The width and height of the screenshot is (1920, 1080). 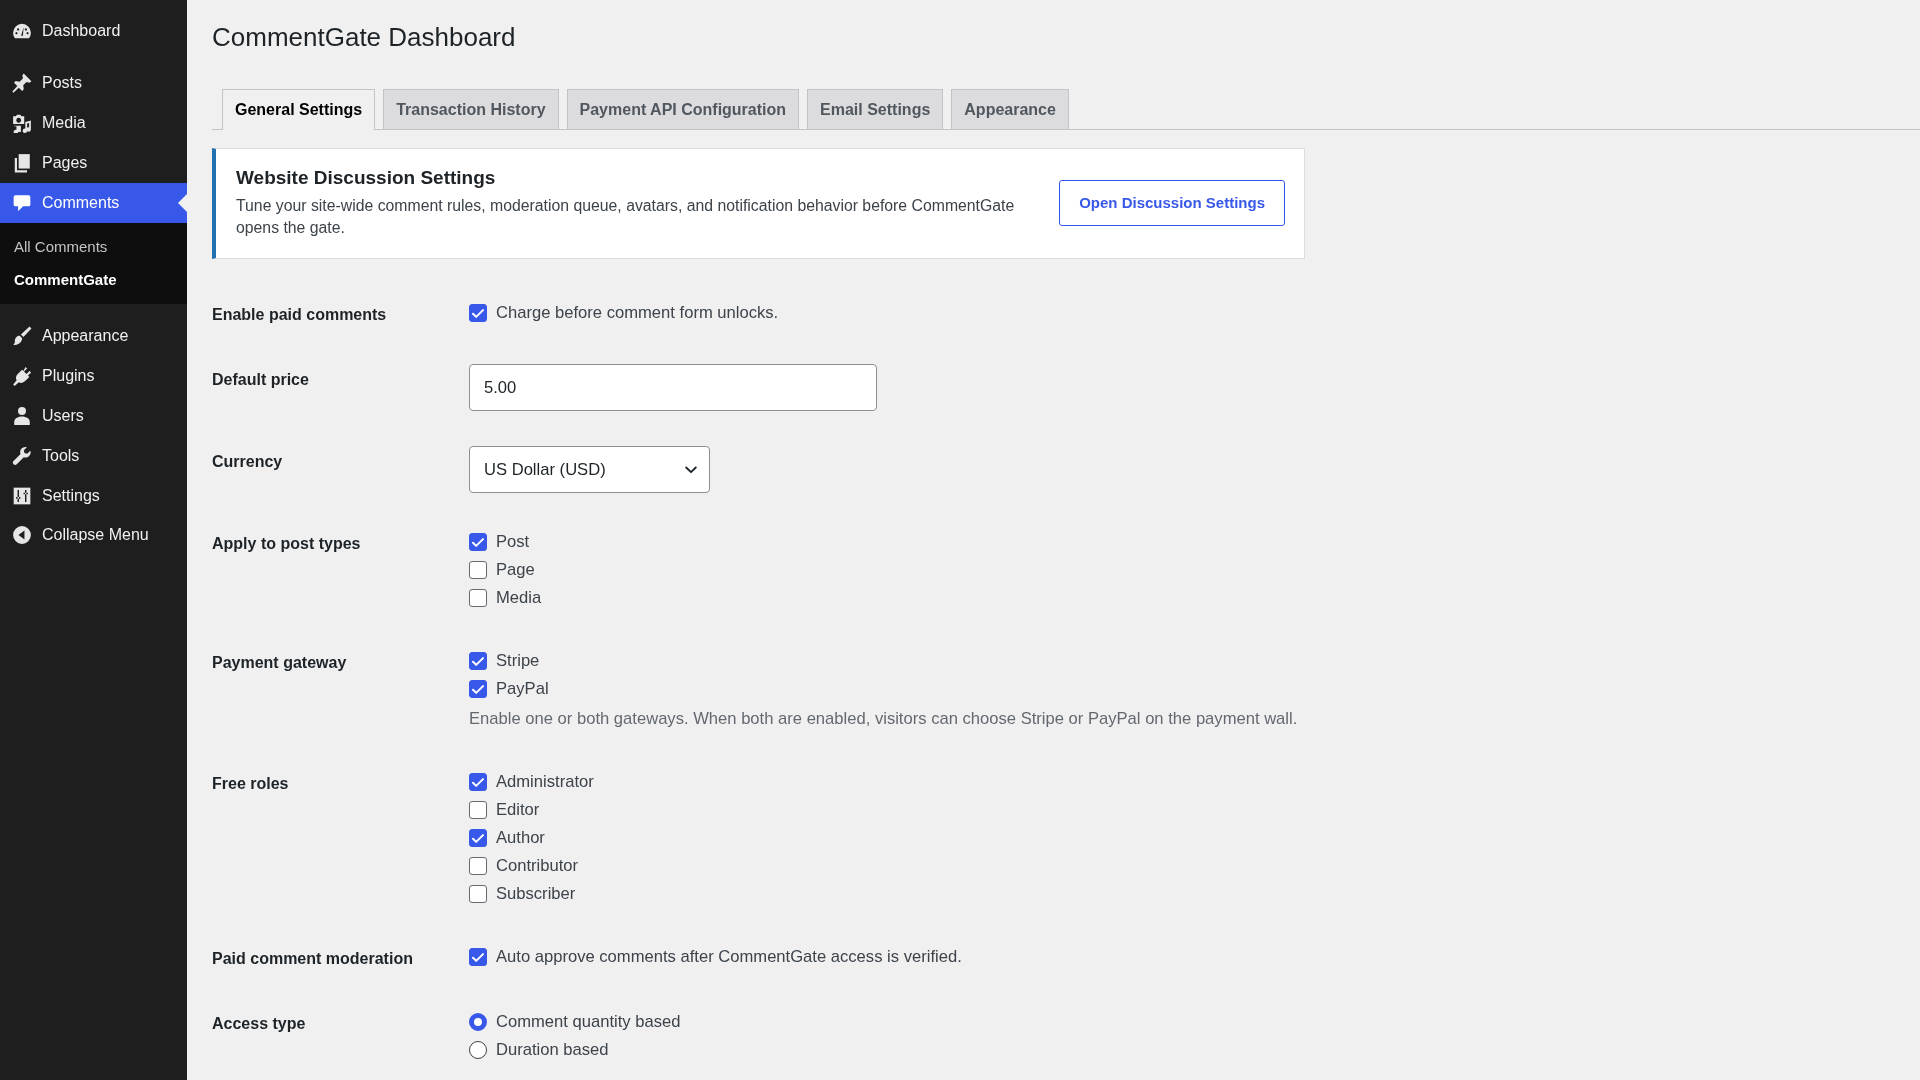 I want to click on field-label: Access type, so click(x=259, y=1024).